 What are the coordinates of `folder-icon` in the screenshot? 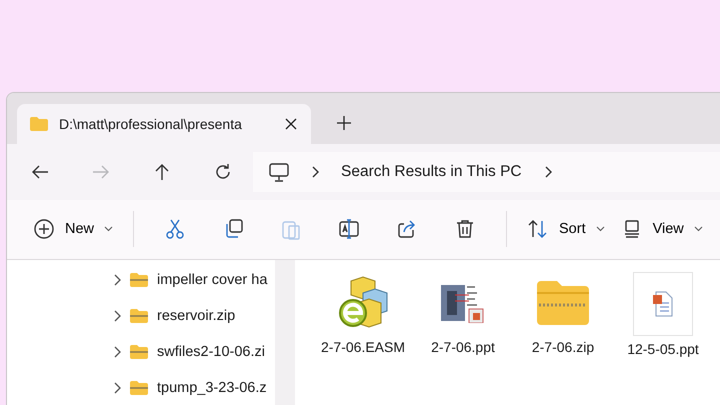 It's located at (39, 124).